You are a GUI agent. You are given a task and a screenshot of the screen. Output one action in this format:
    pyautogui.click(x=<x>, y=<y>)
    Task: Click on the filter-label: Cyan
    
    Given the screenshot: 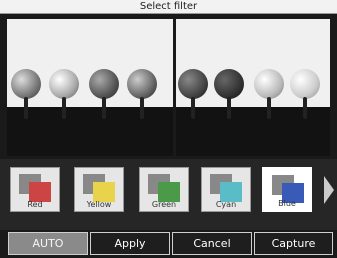 What is the action you would take?
    pyautogui.click(x=226, y=204)
    